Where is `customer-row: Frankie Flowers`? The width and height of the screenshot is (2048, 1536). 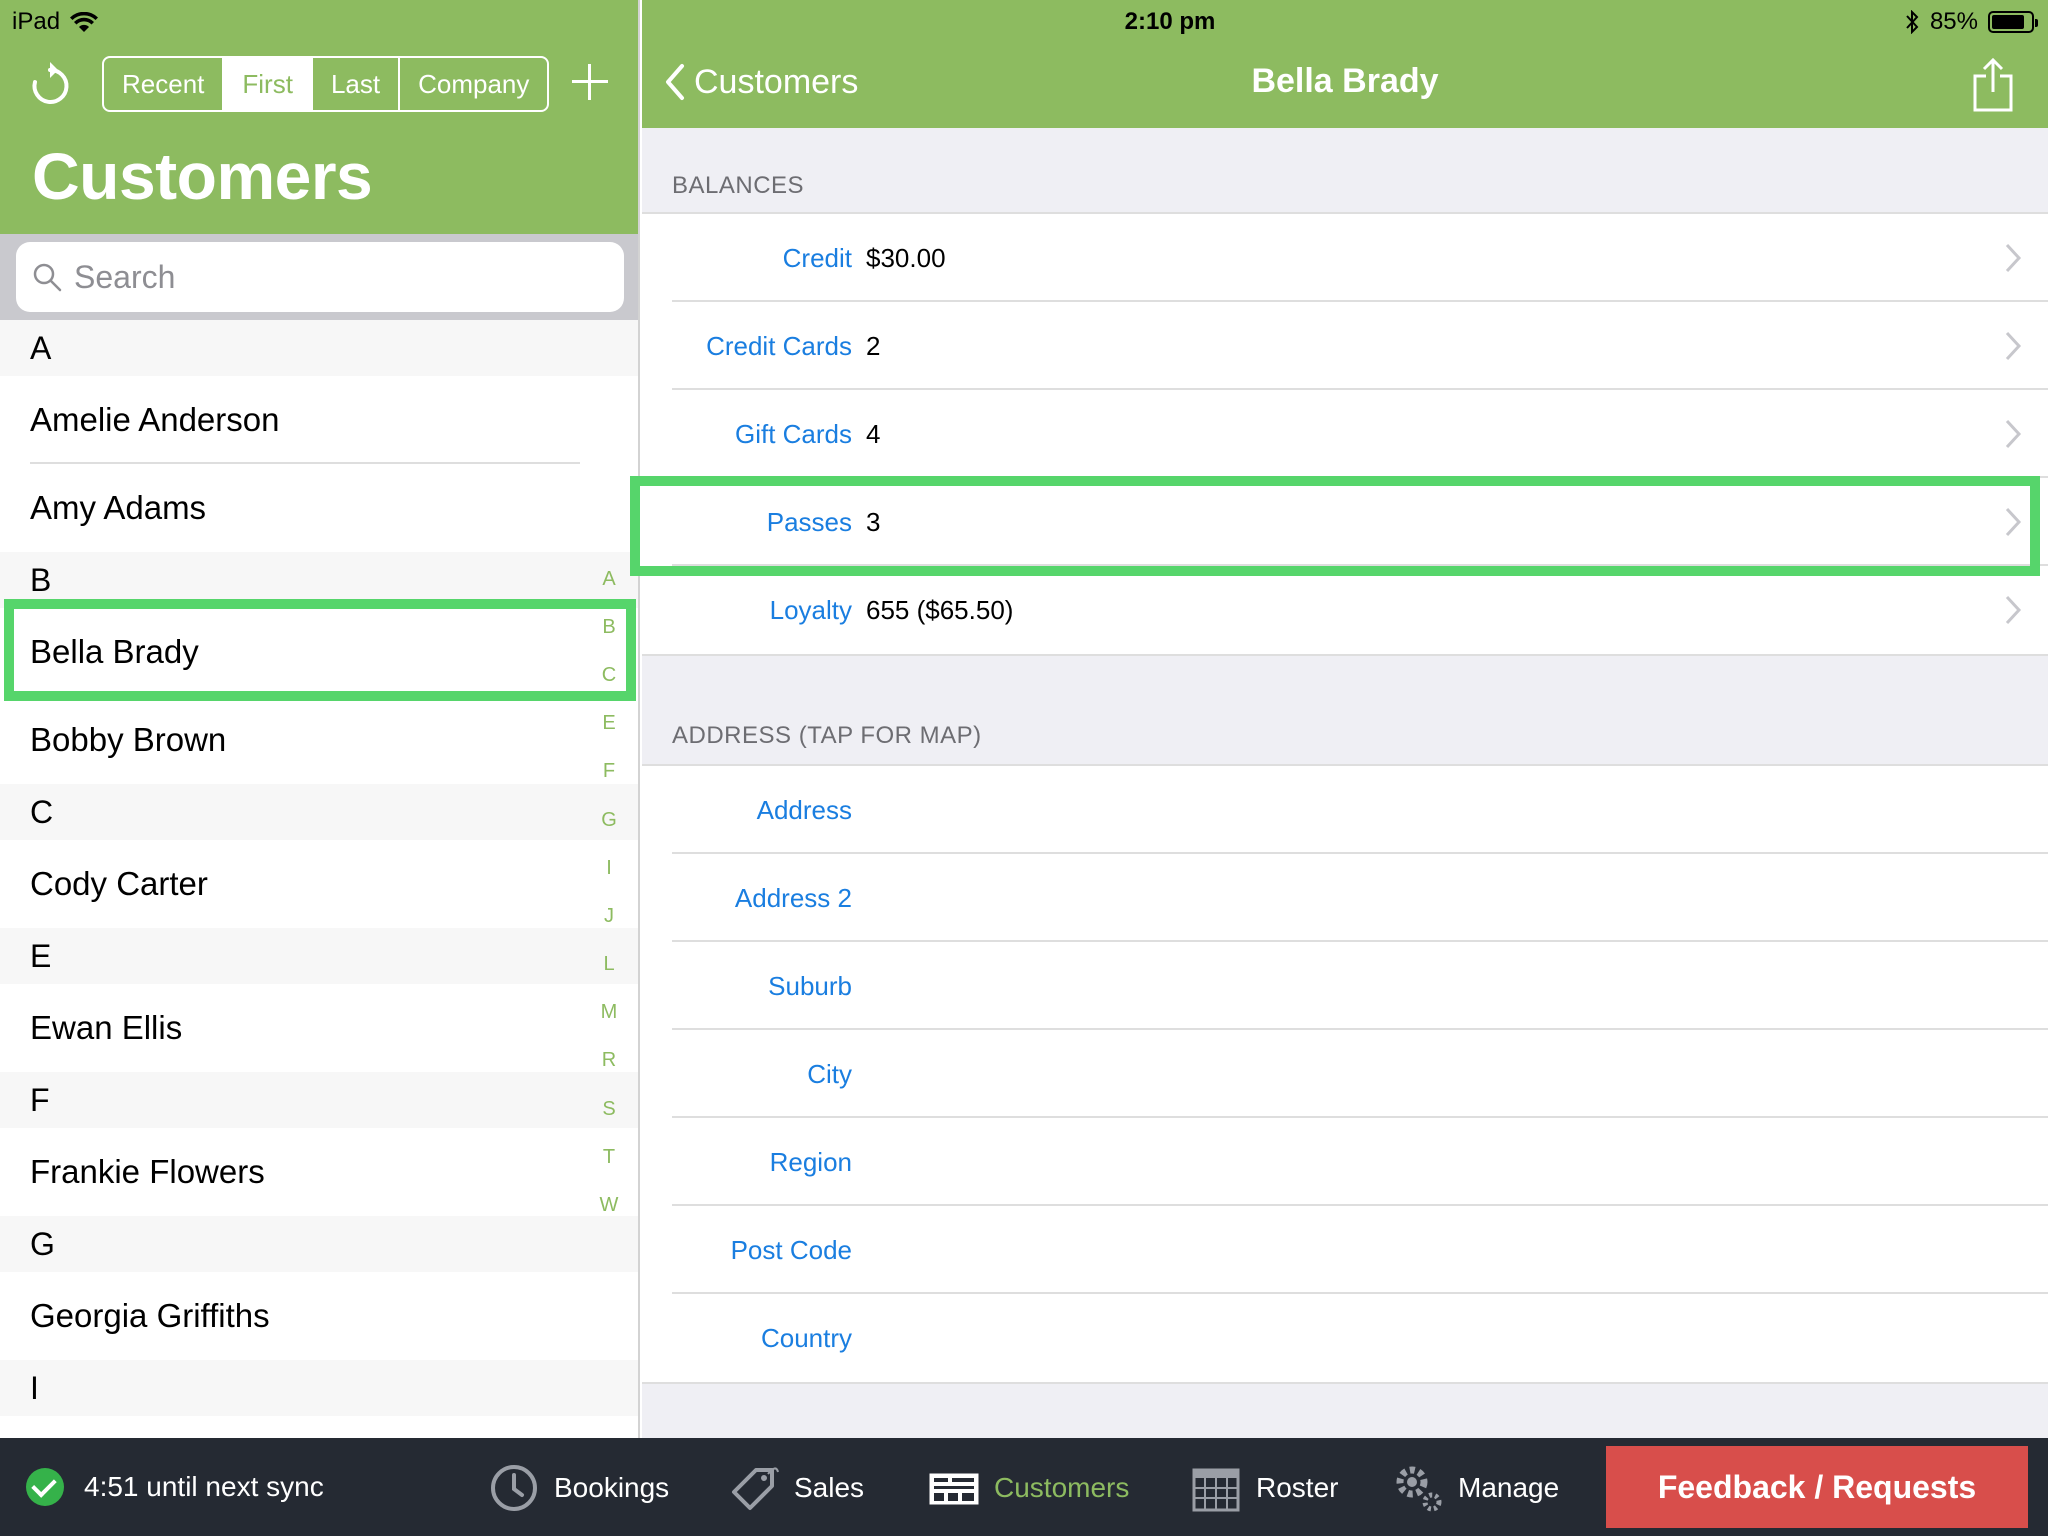
customer-row: Frankie Flowers is located at coordinates (319, 1172).